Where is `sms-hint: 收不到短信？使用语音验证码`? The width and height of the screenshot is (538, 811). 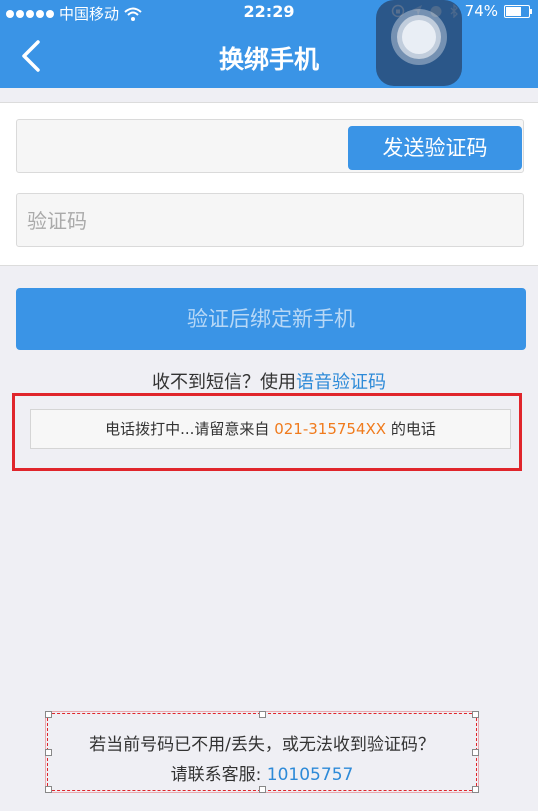
sms-hint: 收不到短信？使用语音验证码 is located at coordinates (269, 381).